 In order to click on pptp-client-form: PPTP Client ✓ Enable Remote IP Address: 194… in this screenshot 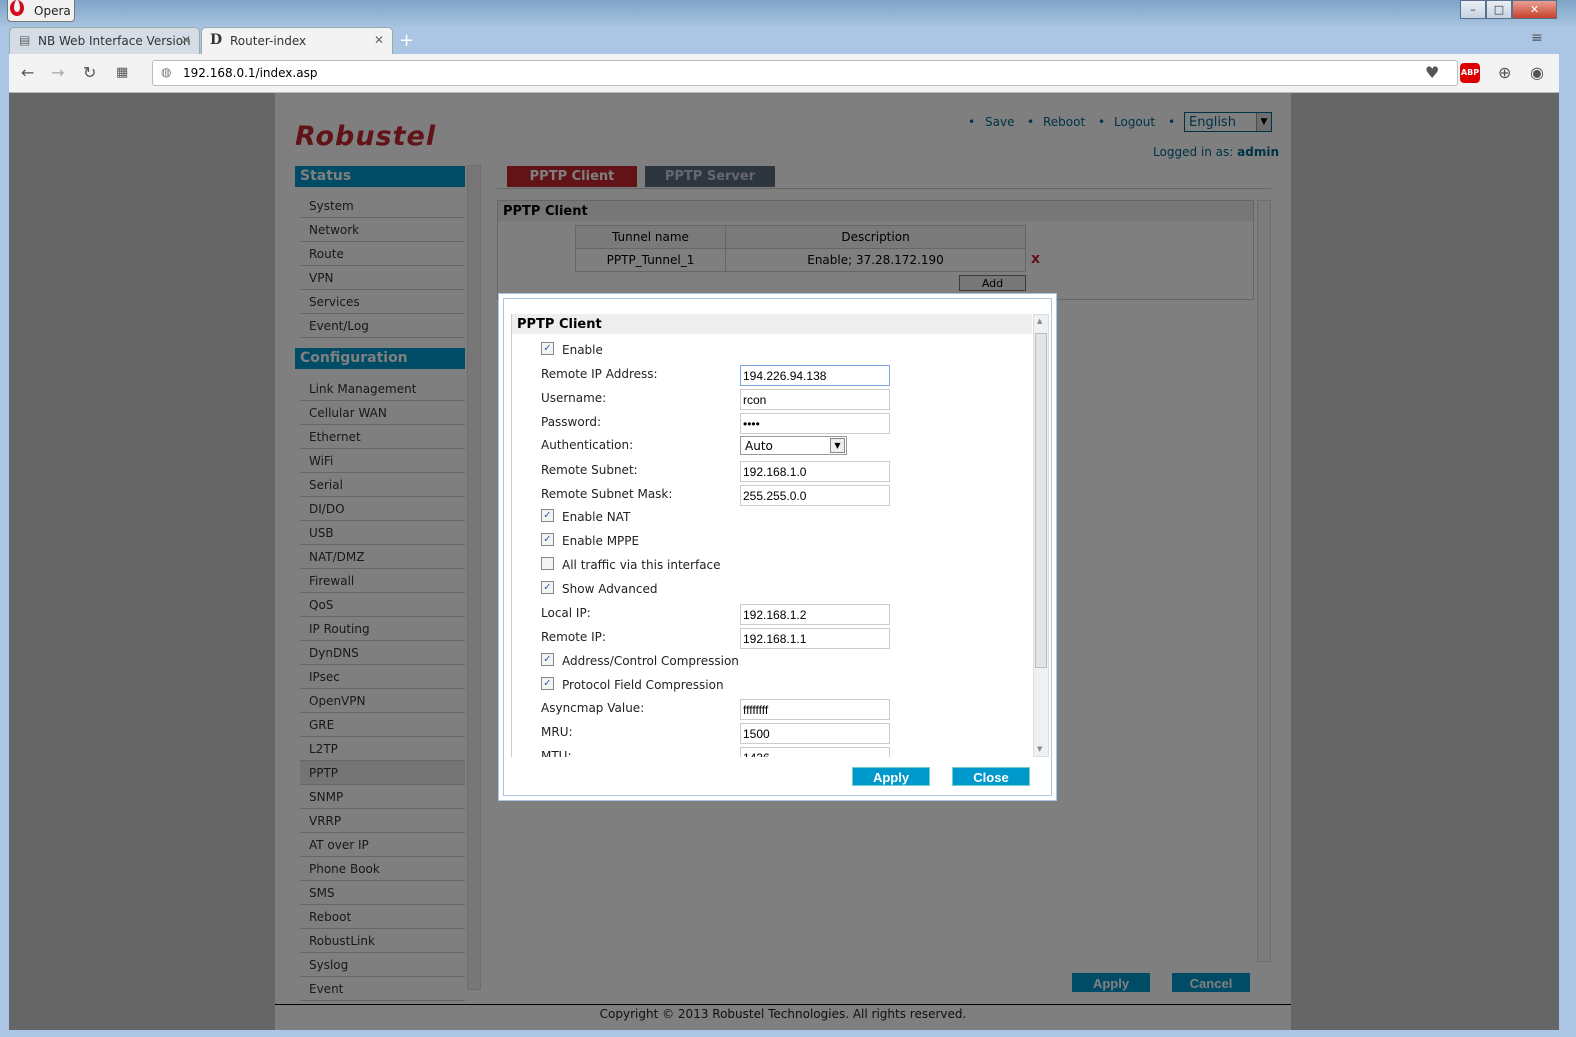, I will do `click(771, 535)`.